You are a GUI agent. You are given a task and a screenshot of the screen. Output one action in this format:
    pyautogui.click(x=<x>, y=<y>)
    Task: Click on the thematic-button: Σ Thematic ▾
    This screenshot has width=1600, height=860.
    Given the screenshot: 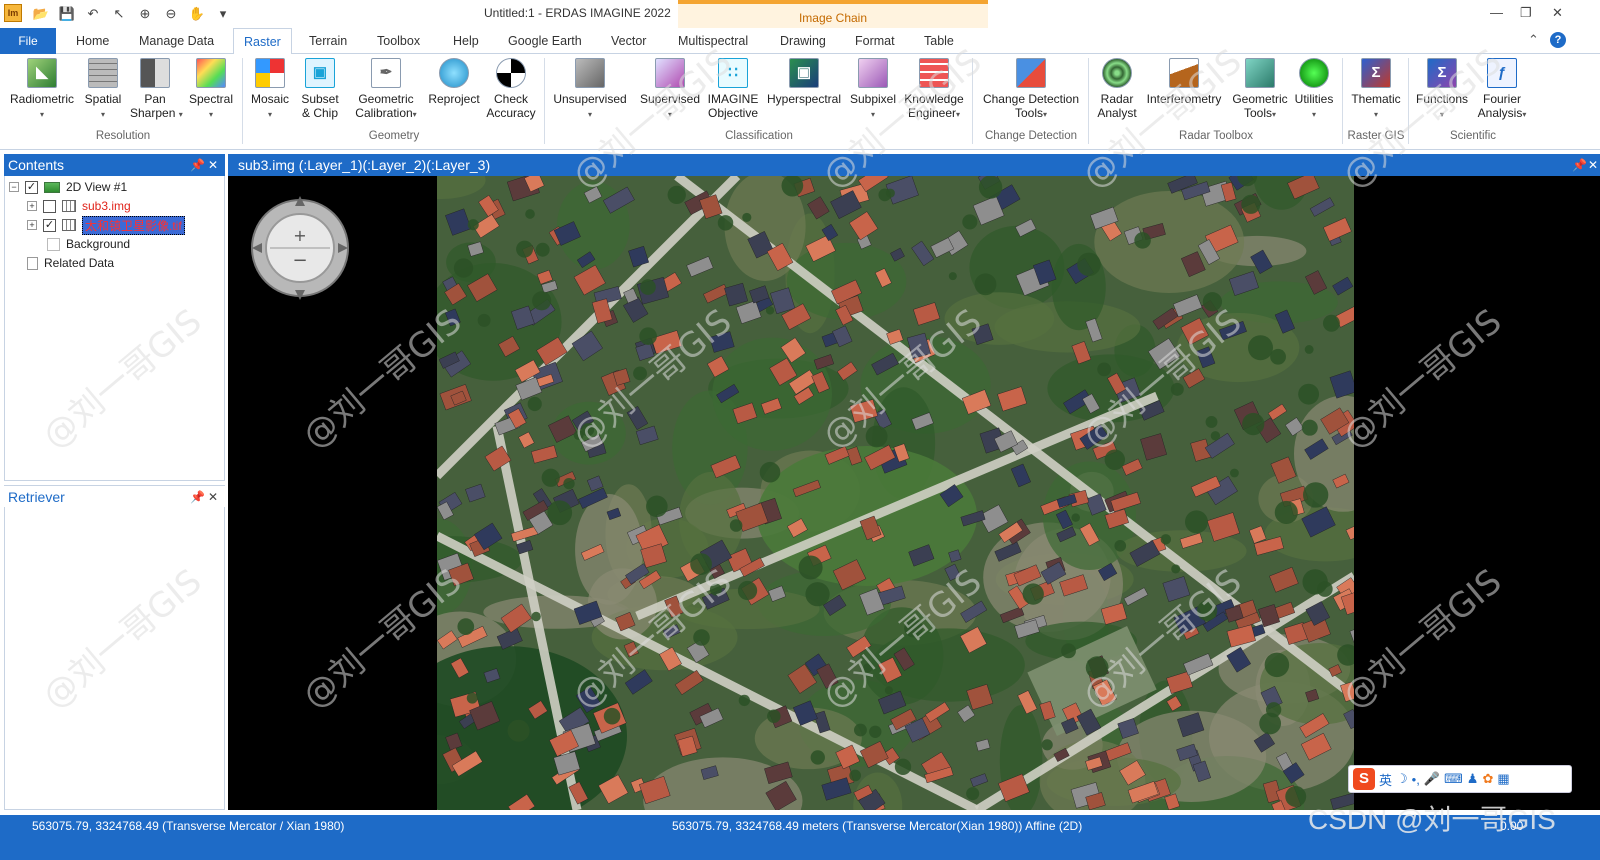 What is the action you would take?
    pyautogui.click(x=1376, y=90)
    